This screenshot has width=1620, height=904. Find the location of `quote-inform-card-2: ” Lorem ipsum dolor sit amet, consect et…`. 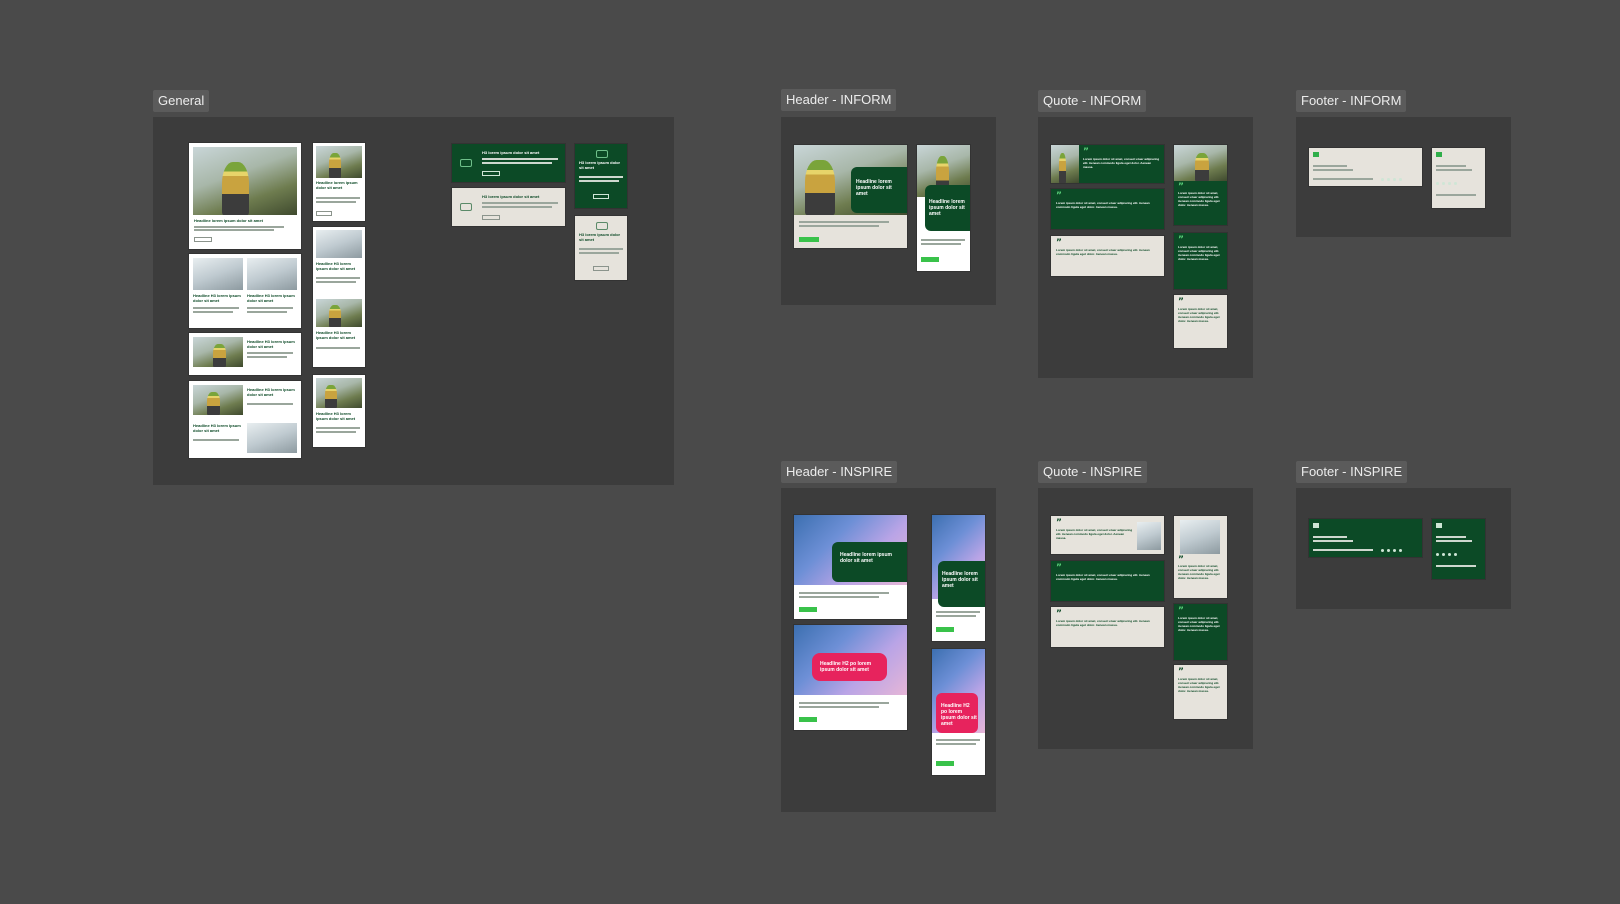

quote-inform-card-2: ” Lorem ipsum dolor sit amet, consect et… is located at coordinates (1107, 209).